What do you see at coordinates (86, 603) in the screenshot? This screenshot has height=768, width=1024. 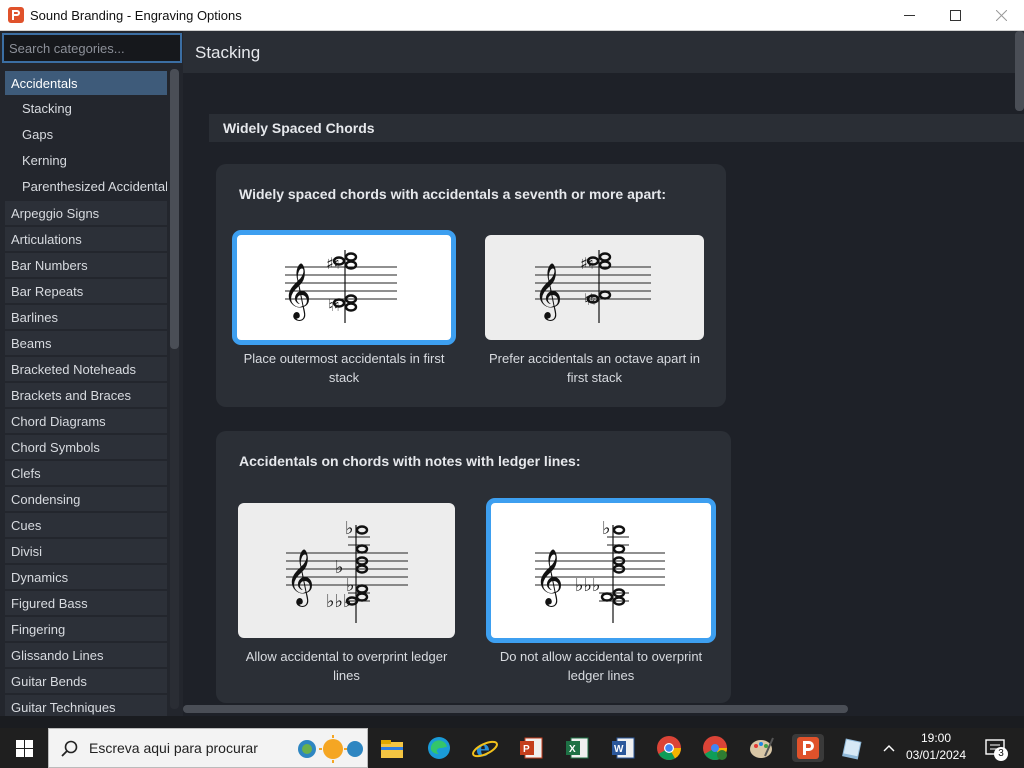 I see `category-item: Figured Bass` at bounding box center [86, 603].